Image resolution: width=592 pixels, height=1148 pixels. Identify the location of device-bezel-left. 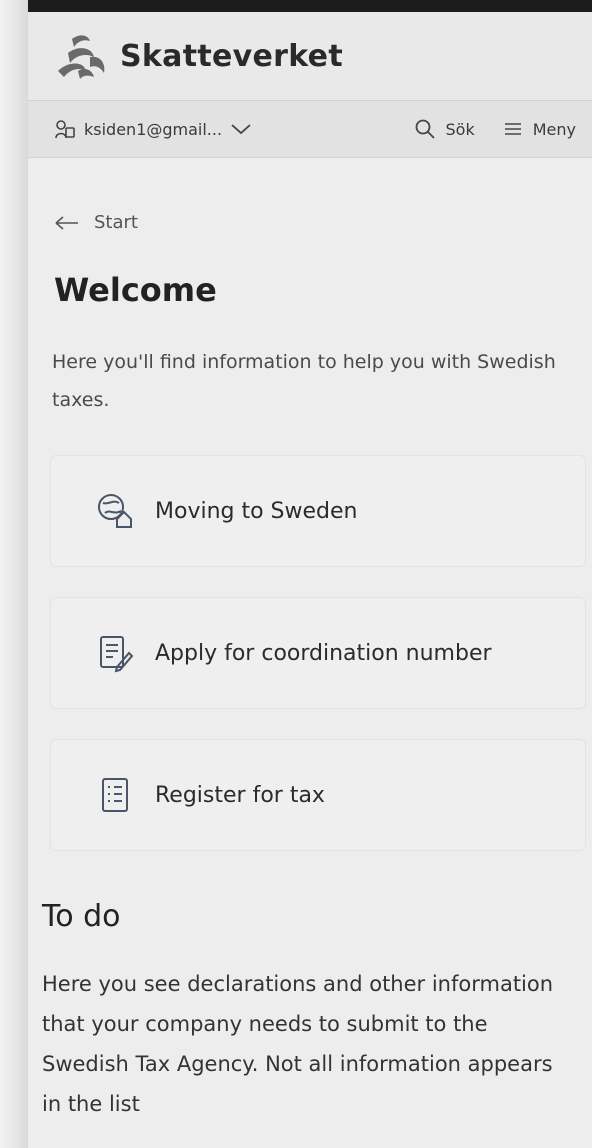
(14, 574).